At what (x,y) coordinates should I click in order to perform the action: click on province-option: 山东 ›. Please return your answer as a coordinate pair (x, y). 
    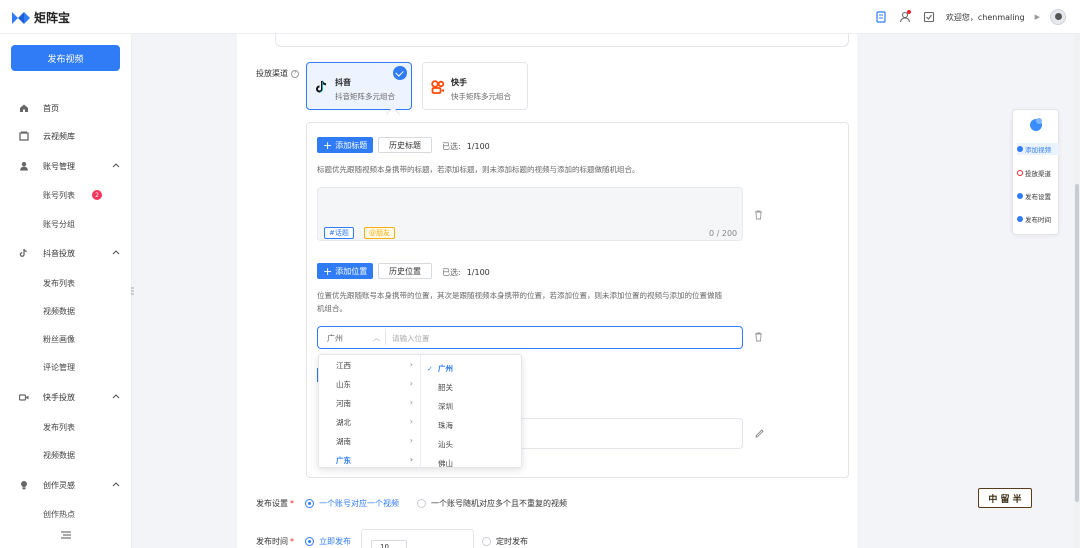
    Looking at the image, I should click on (369, 384).